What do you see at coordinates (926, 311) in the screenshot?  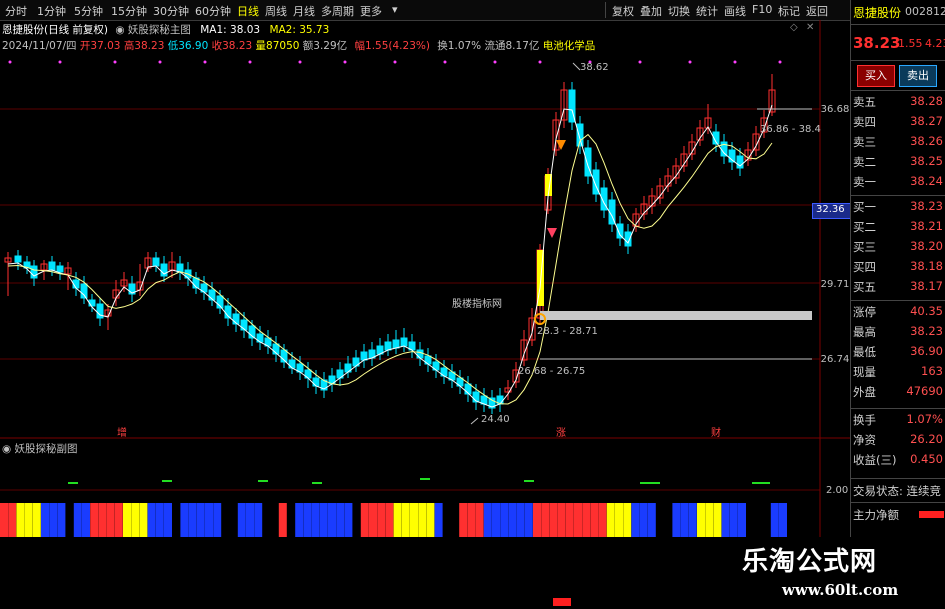 I see `stat-value: 40.35` at bounding box center [926, 311].